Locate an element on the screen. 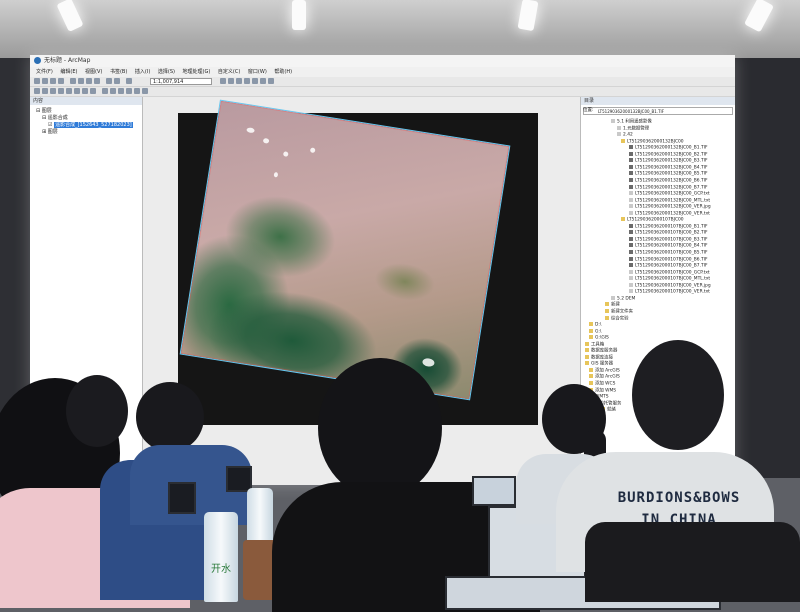 This screenshot has height=612, width=800. fixed-zoom-out-icon is located at coordinates (77, 91).